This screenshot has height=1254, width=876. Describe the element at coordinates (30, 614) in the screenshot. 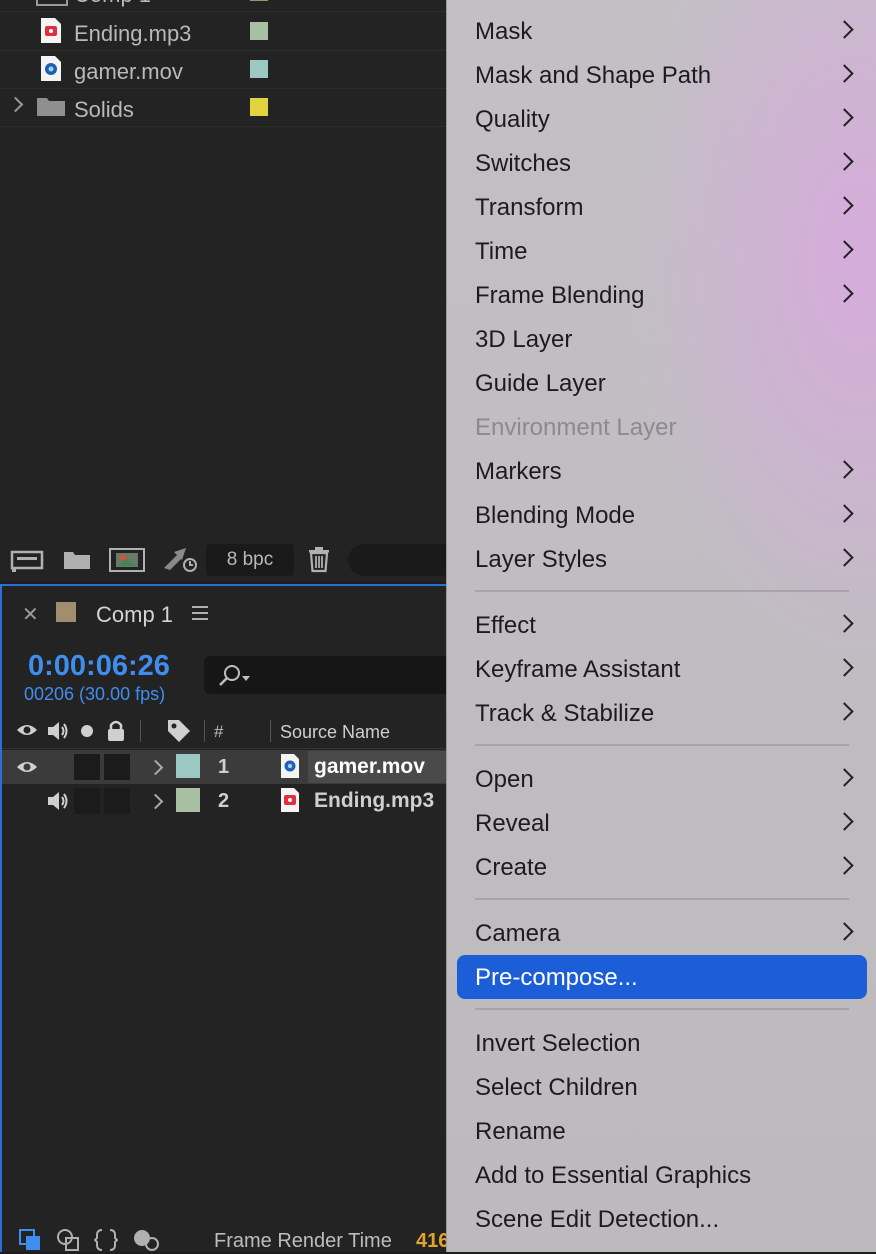

I see `close-tab-icon: ✕` at that location.